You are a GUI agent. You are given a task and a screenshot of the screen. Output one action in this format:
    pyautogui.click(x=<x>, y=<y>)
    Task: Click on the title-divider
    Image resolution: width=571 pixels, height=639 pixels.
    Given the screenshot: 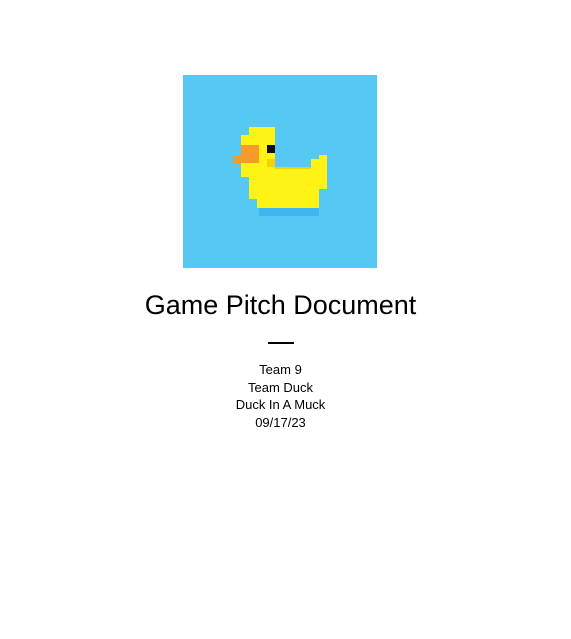 What is the action you would take?
    pyautogui.click(x=281, y=343)
    